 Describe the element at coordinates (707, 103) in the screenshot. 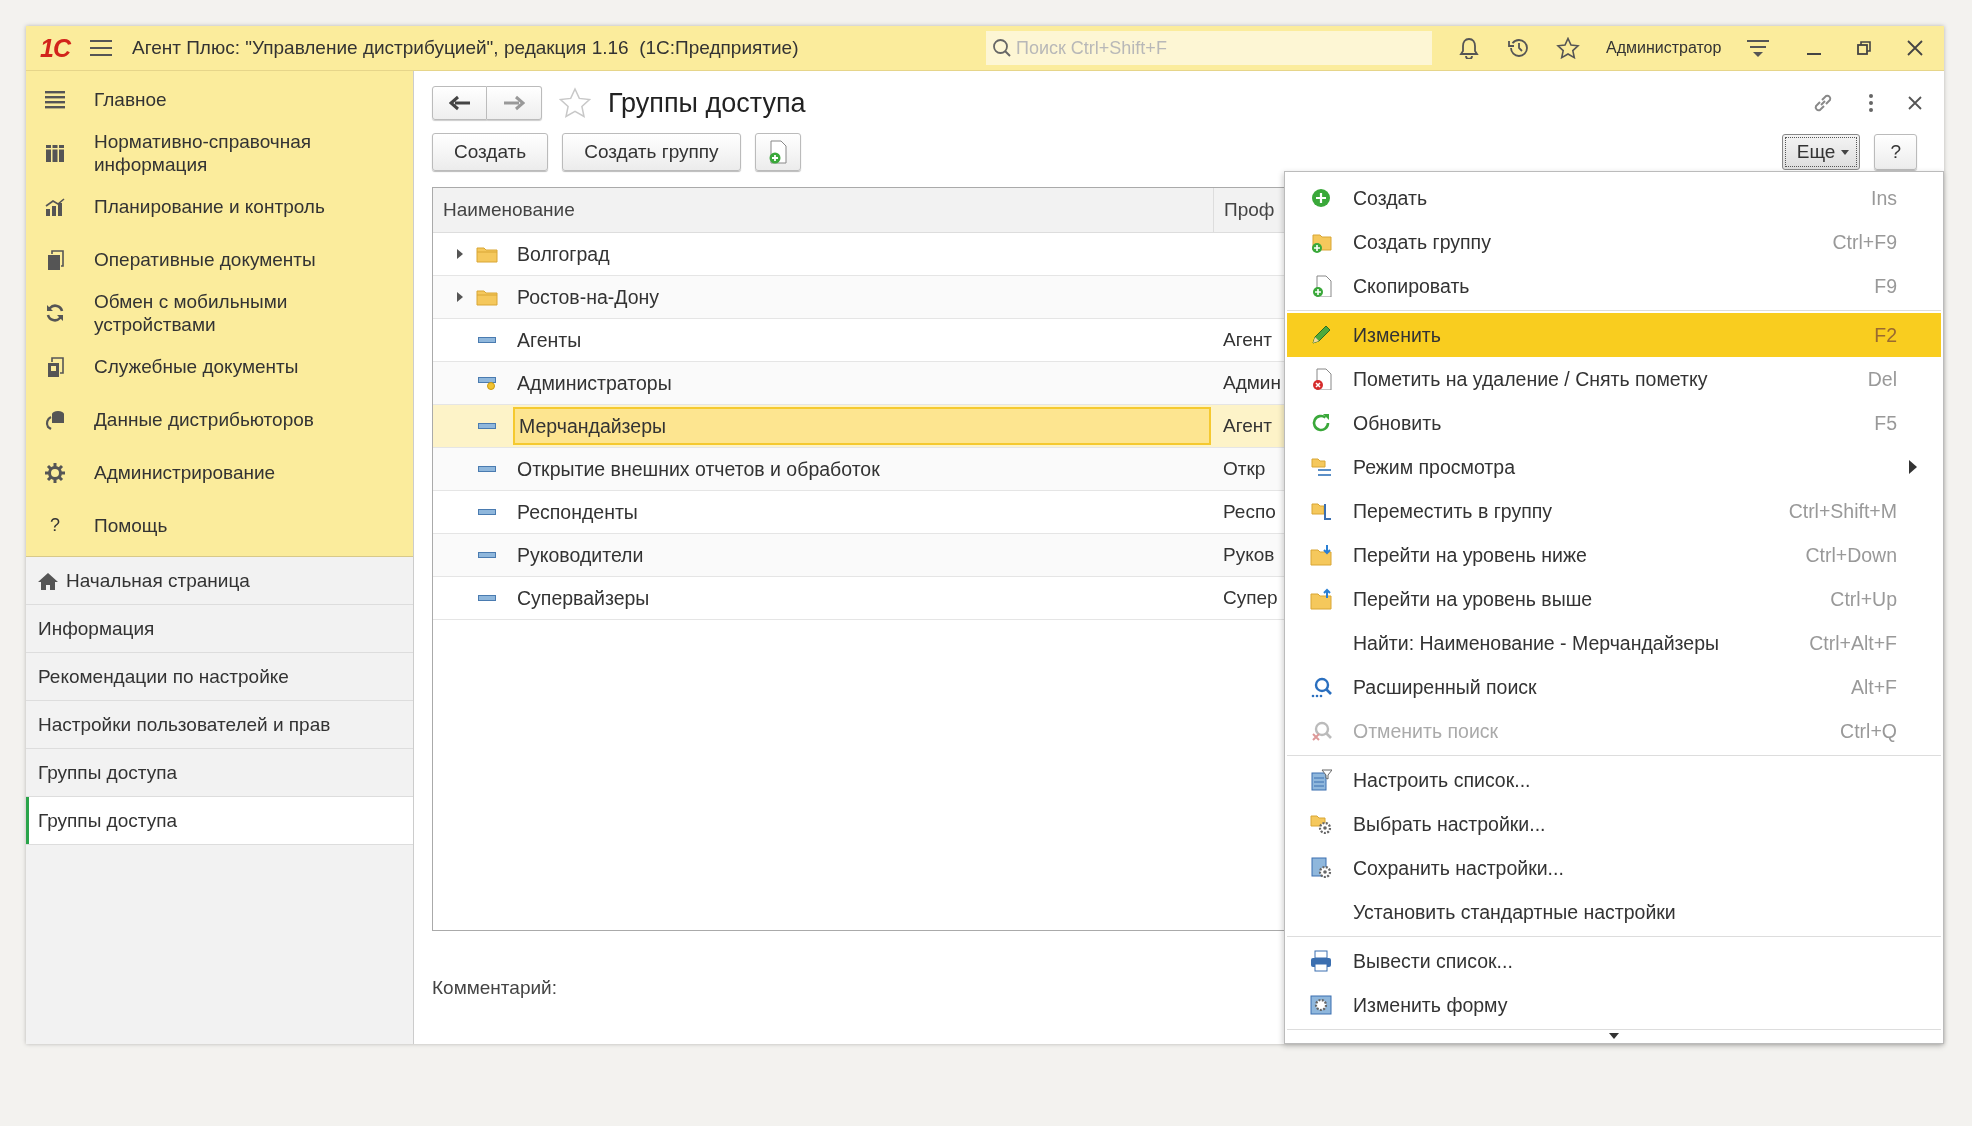

I see `form-title: Группы доступа` at that location.